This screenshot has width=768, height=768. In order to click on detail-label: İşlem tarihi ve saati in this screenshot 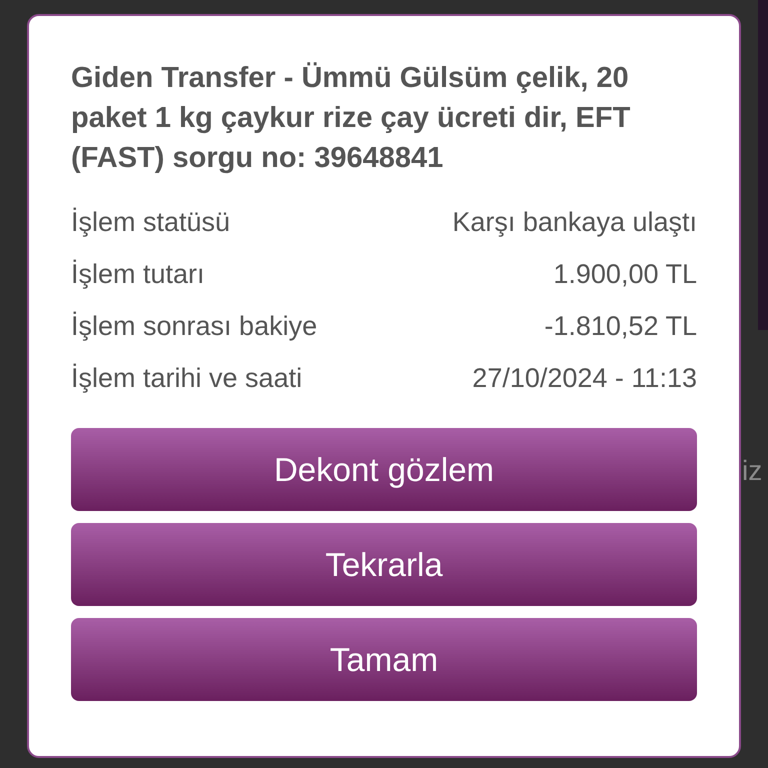, I will do `click(186, 378)`.